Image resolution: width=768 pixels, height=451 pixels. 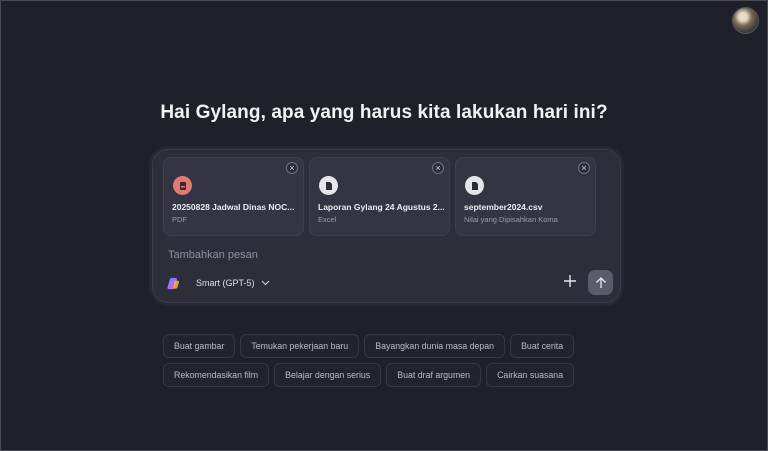 What do you see at coordinates (542, 346) in the screenshot?
I see `suggestion-chip: Buat cerita` at bounding box center [542, 346].